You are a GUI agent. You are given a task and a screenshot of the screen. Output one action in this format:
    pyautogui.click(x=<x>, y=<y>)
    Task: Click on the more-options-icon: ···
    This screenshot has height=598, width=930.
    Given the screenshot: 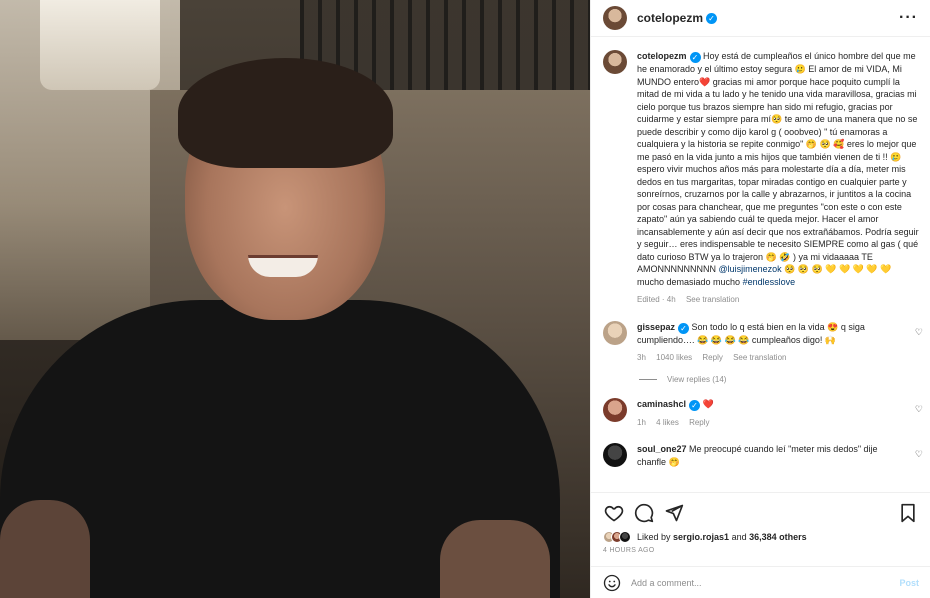 What is the action you would take?
    pyautogui.click(x=908, y=18)
    